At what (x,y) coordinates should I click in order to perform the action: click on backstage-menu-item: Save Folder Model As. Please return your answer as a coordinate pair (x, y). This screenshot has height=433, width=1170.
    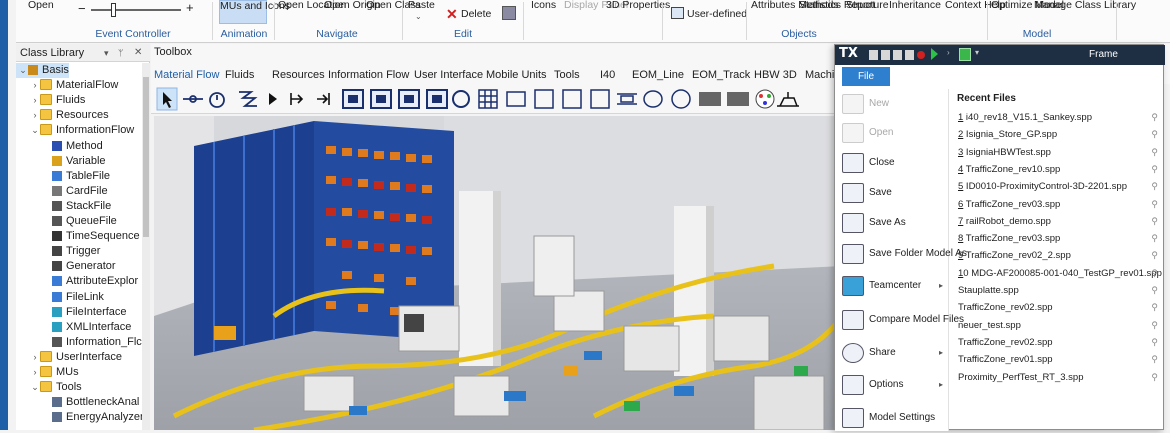
    Looking at the image, I should click on (903, 254).